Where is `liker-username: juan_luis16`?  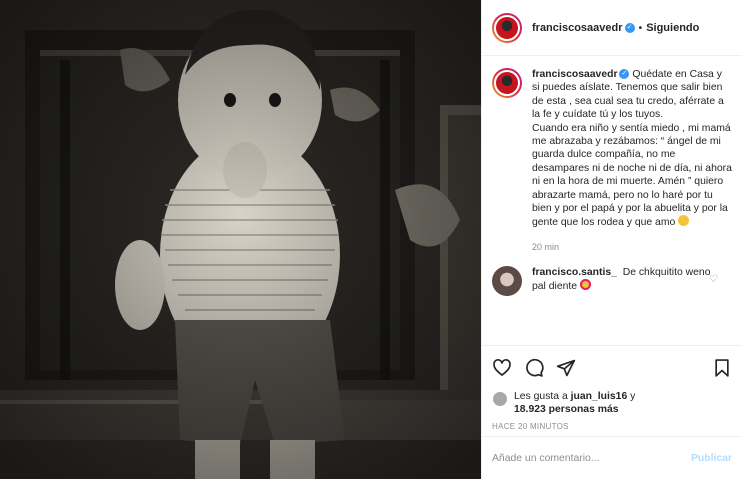 liker-username: juan_luis16 is located at coordinates (599, 396).